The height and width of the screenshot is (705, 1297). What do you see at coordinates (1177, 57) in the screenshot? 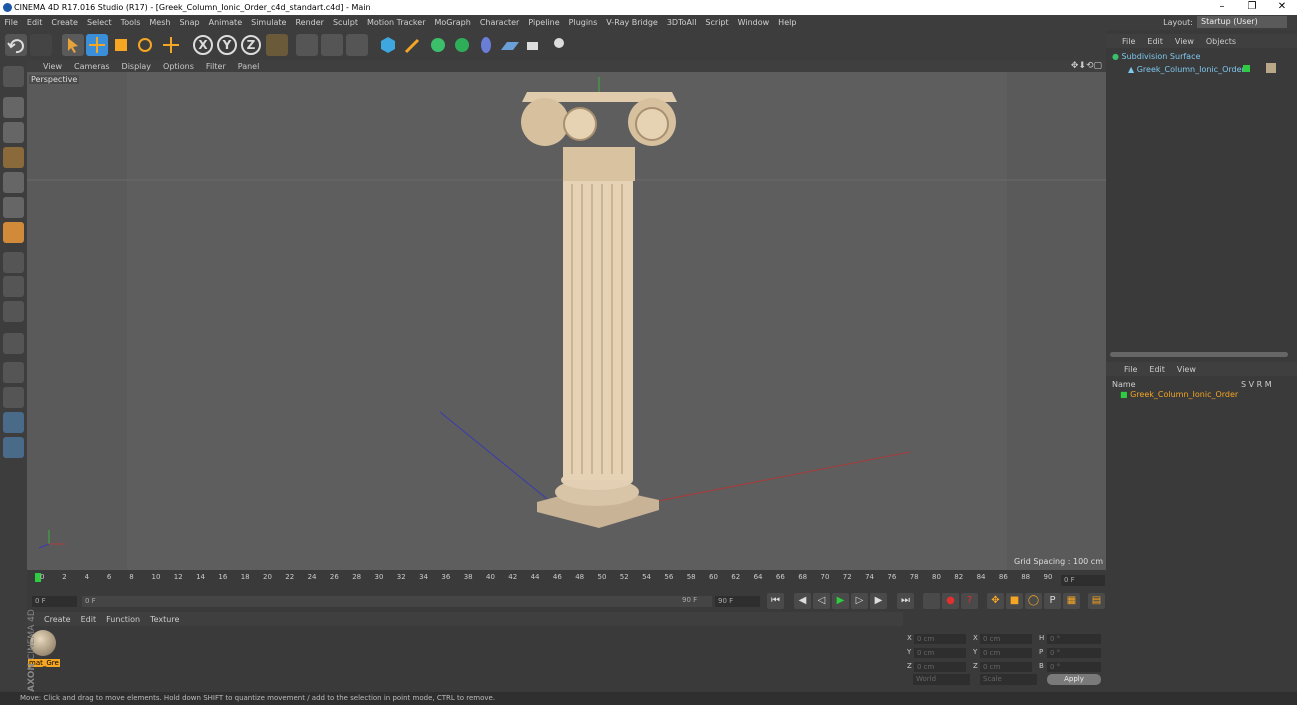
I see `object-subdivision-surface: ● Subdivision Surface` at bounding box center [1177, 57].